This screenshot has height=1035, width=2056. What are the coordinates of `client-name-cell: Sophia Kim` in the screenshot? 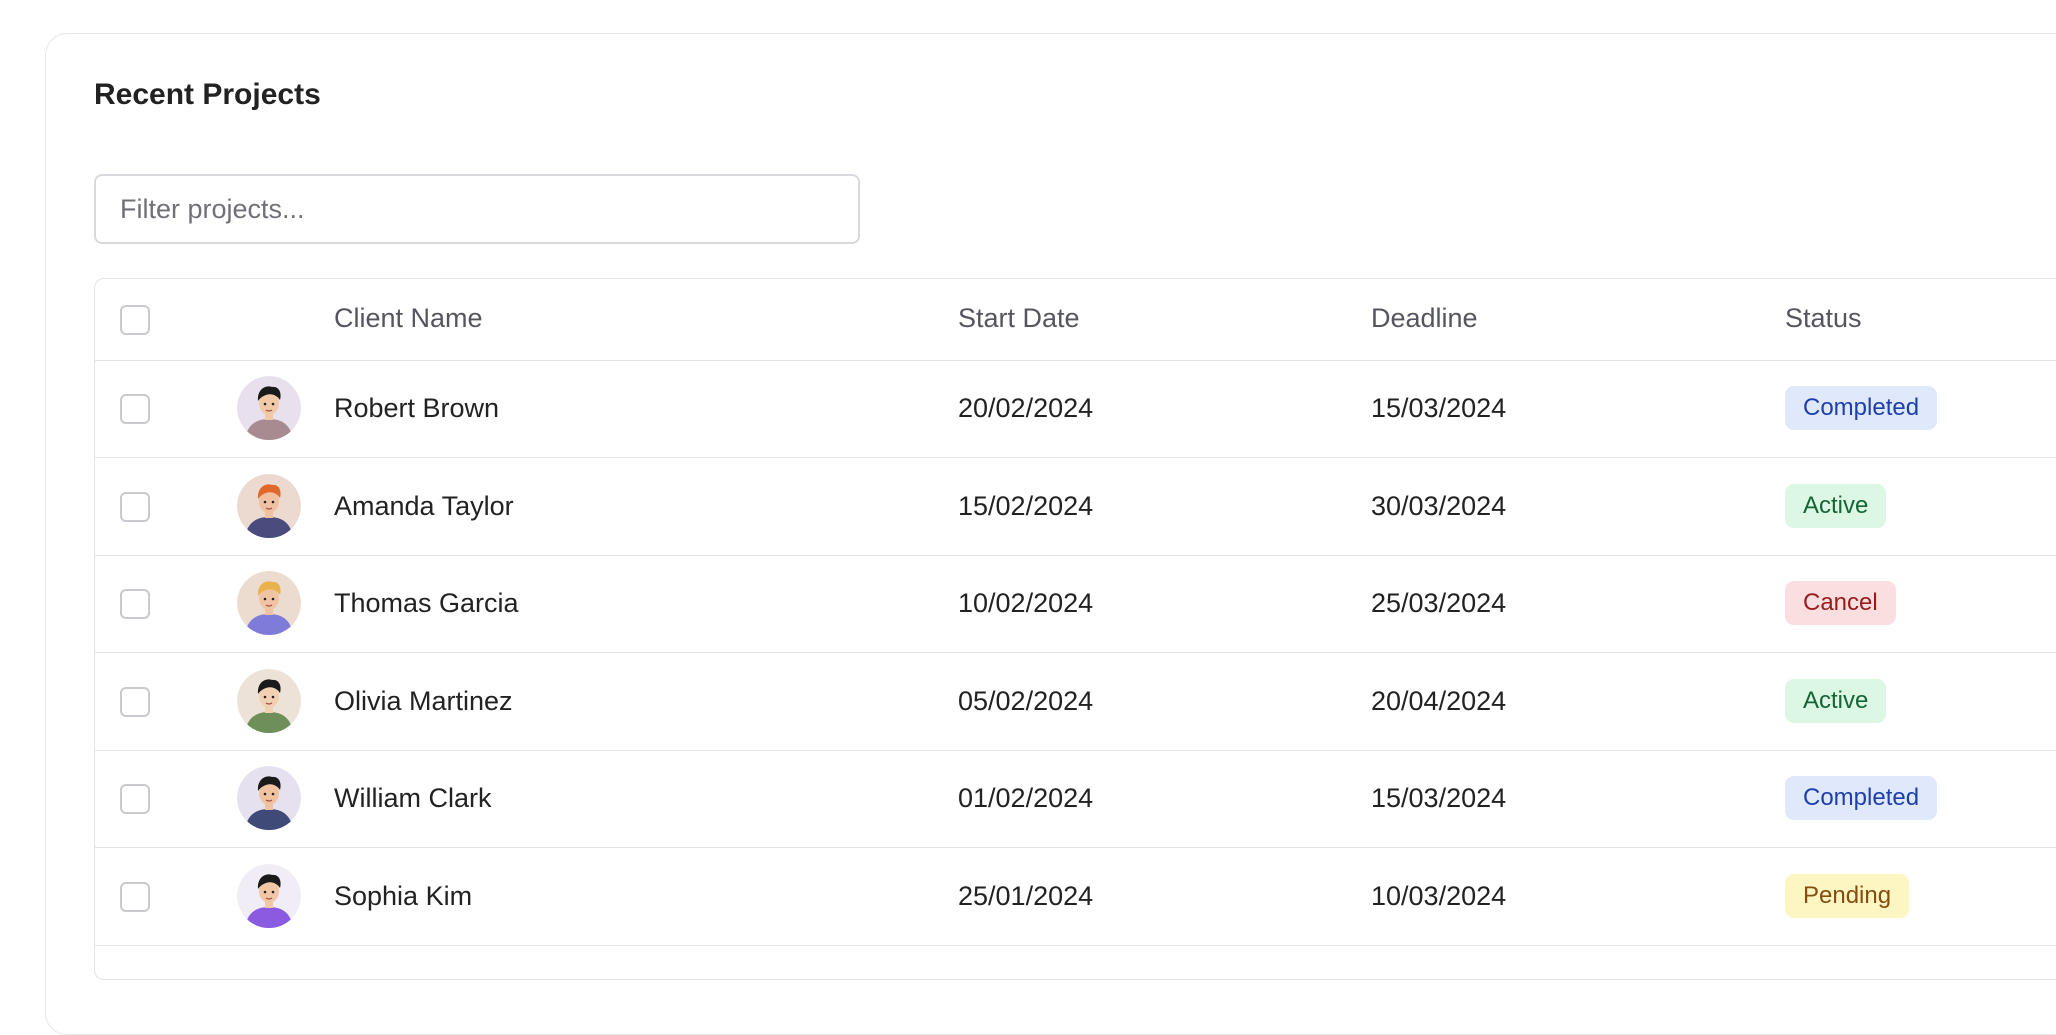 It's located at (403, 895).